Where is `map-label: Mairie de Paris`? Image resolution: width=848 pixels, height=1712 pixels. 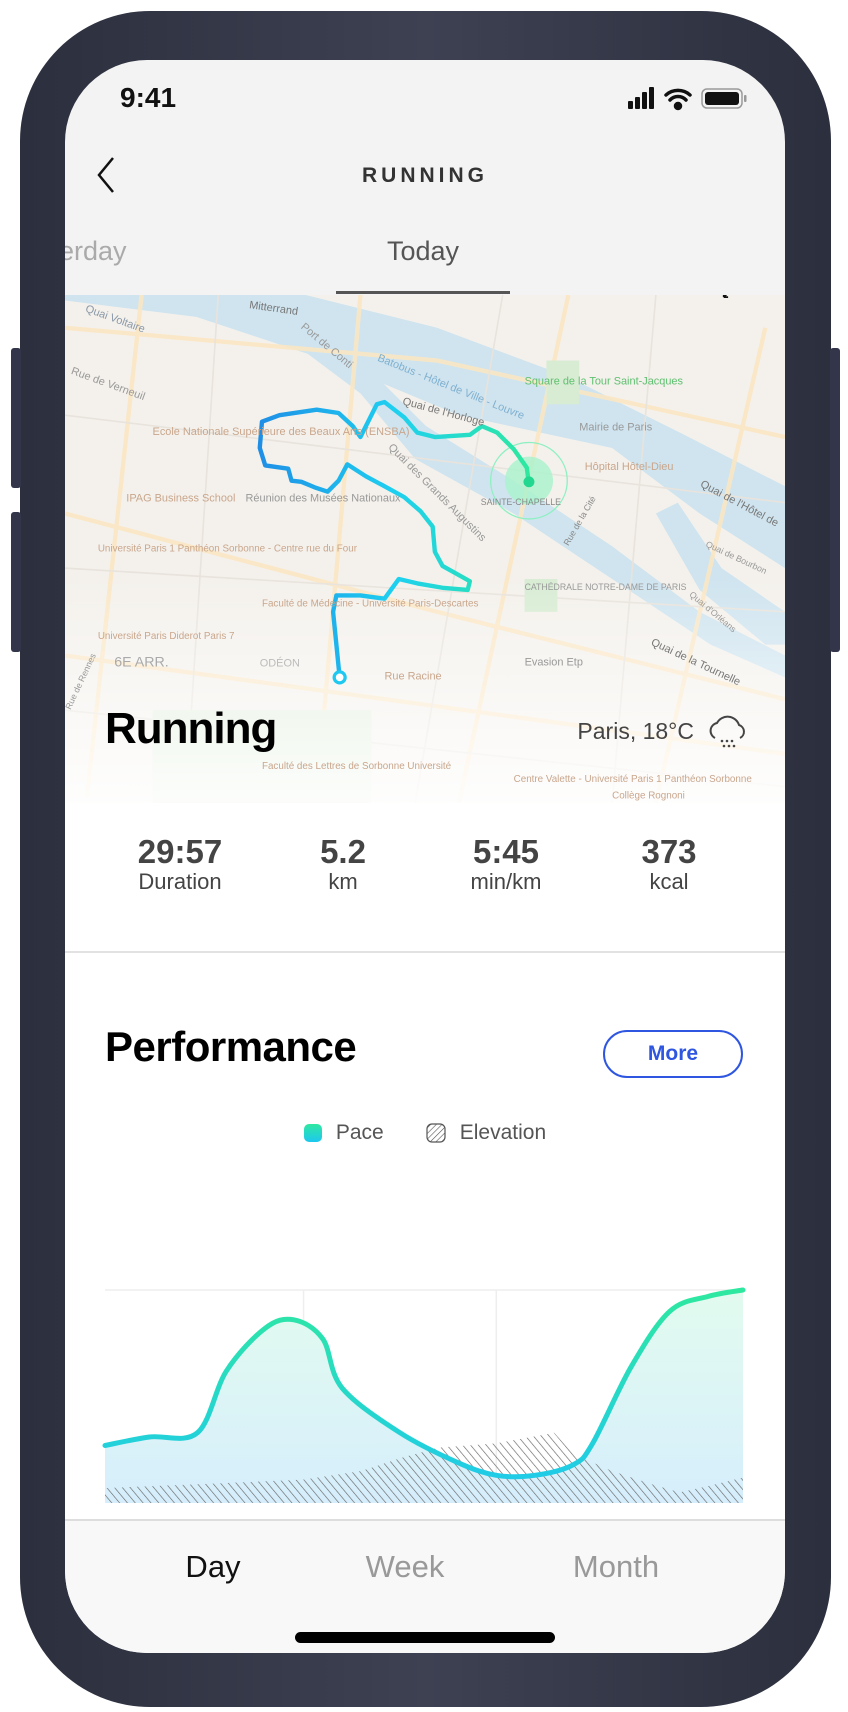
map-label: Mairie de Paris is located at coordinates (615, 427).